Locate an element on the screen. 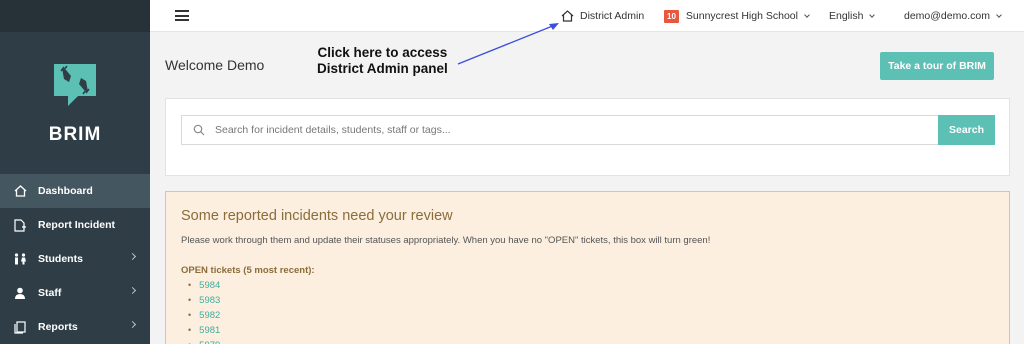 This screenshot has width=1024, height=344. list-item: 5984 is located at coordinates (204, 285).